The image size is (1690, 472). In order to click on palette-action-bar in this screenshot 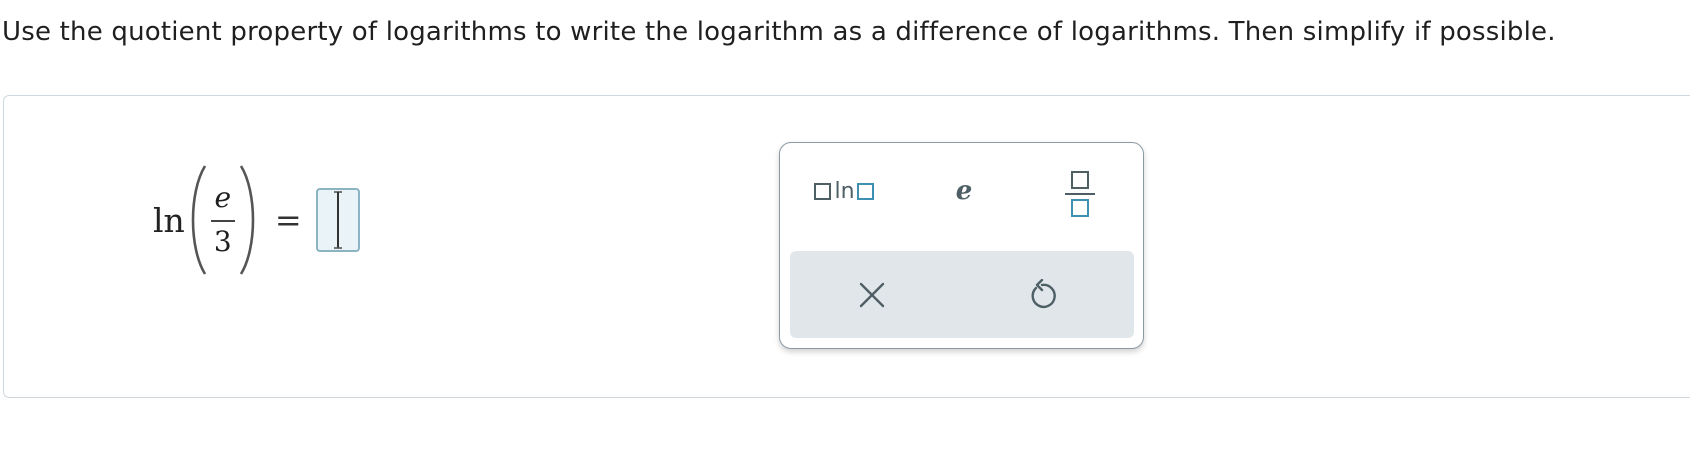, I will do `click(962, 294)`.